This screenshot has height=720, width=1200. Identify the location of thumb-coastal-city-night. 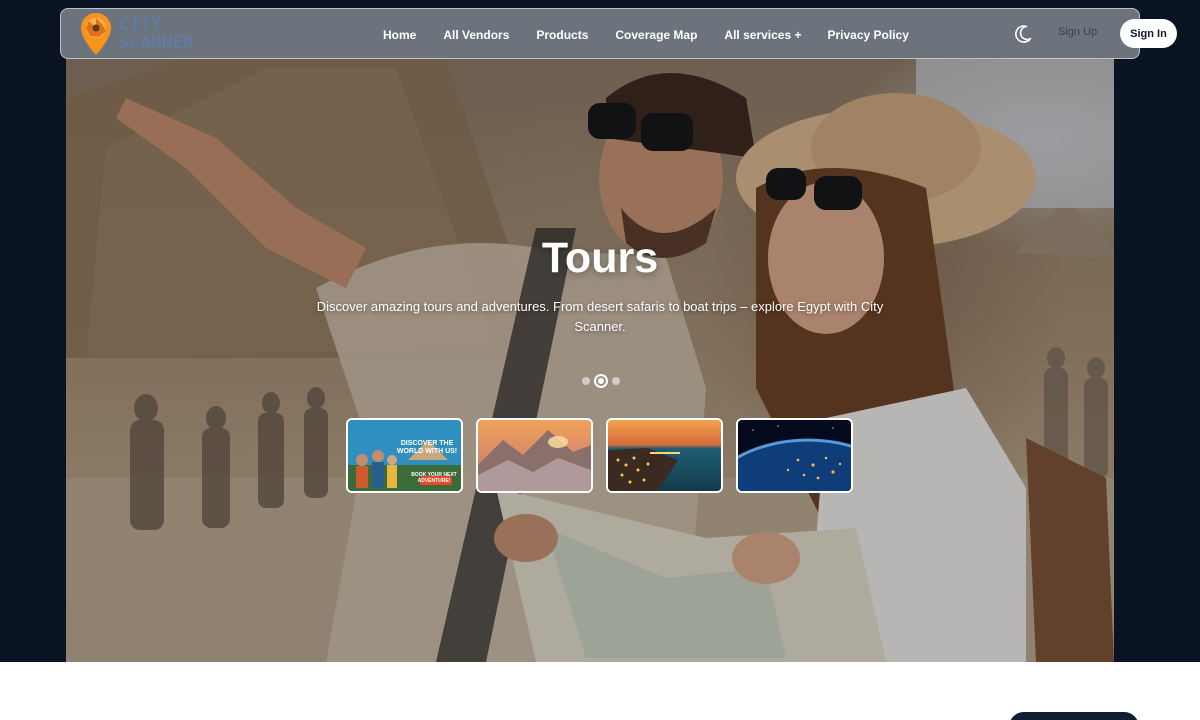
(664, 455).